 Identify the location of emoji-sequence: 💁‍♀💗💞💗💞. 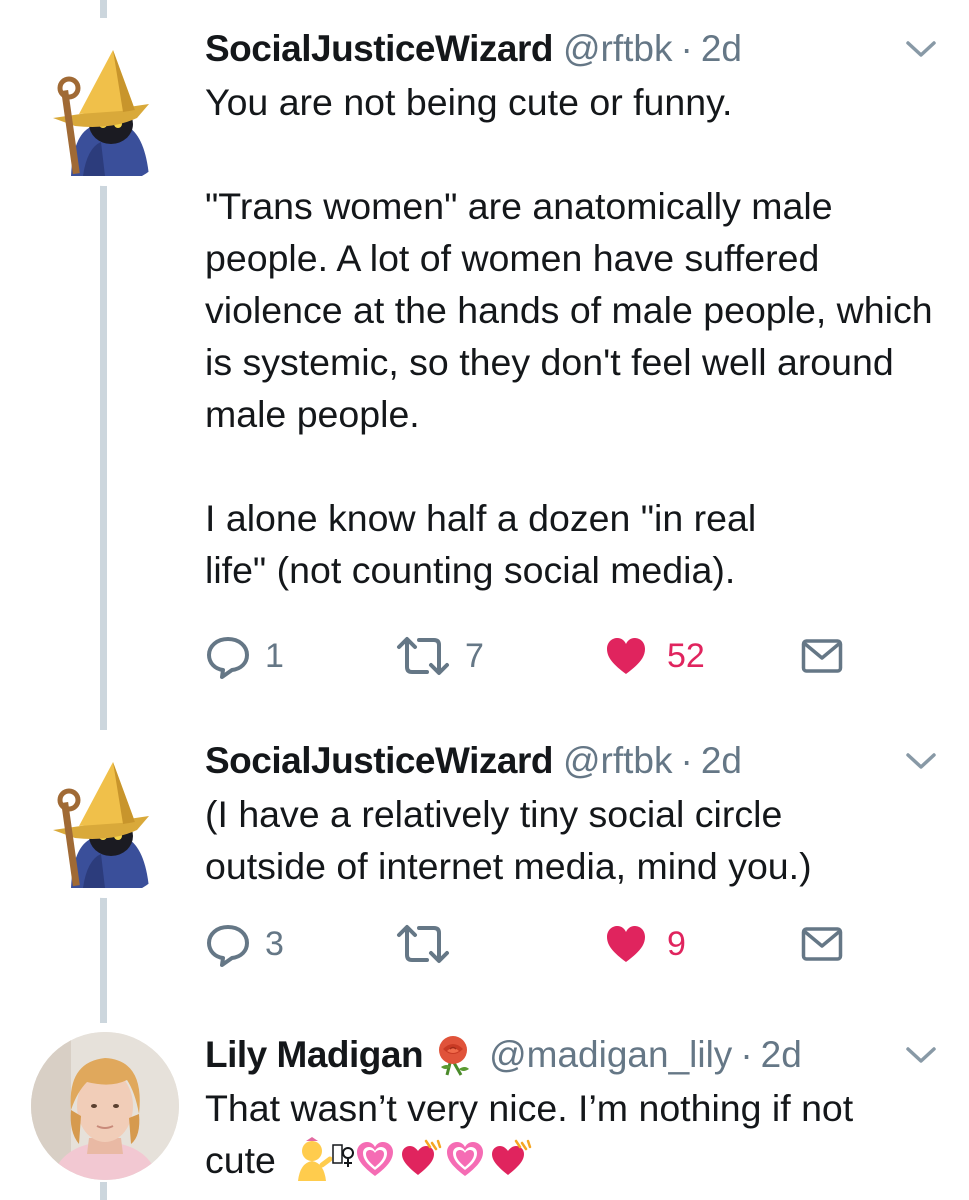
(413, 1159).